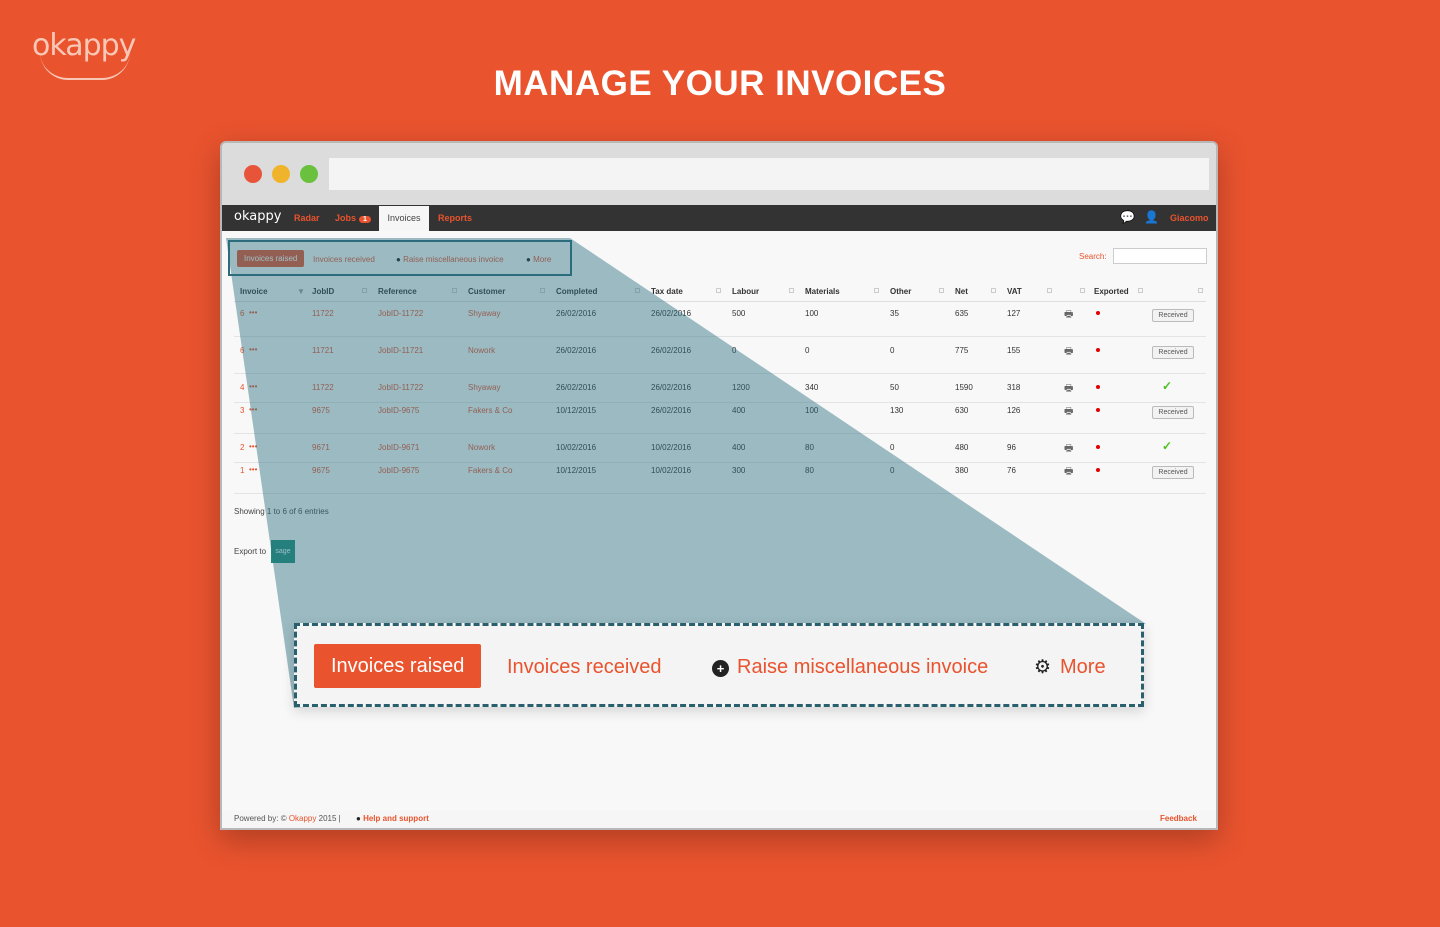 This screenshot has width=1440, height=927. I want to click on cell-jobid: 9671, so click(321, 447).